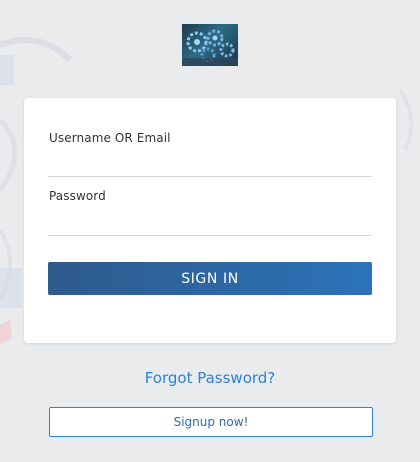  What do you see at coordinates (110, 138) in the screenshot?
I see `username-label: Username OR Email` at bounding box center [110, 138].